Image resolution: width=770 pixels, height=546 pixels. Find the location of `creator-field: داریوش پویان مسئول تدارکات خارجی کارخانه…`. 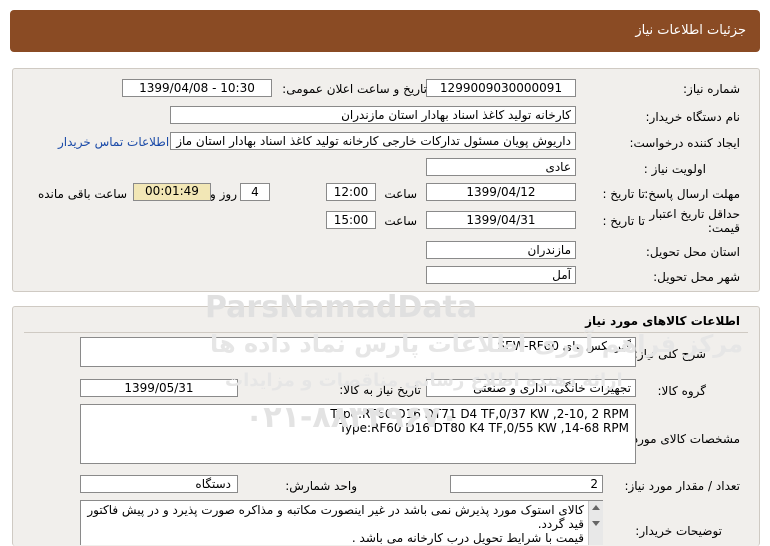

creator-field: داریوش پویان مسئول تدارکات خارجی کارخانه… is located at coordinates (373, 141).